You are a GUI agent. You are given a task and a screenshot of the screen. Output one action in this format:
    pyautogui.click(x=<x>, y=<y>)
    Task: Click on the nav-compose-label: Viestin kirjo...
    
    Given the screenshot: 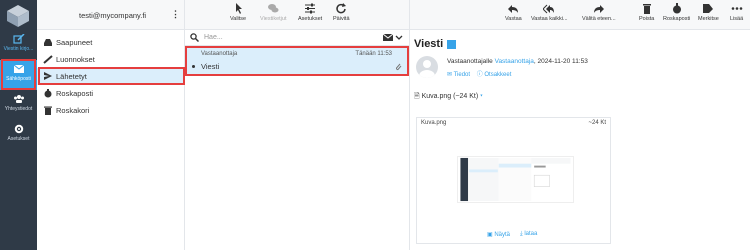 What is the action you would take?
    pyautogui.click(x=18, y=49)
    